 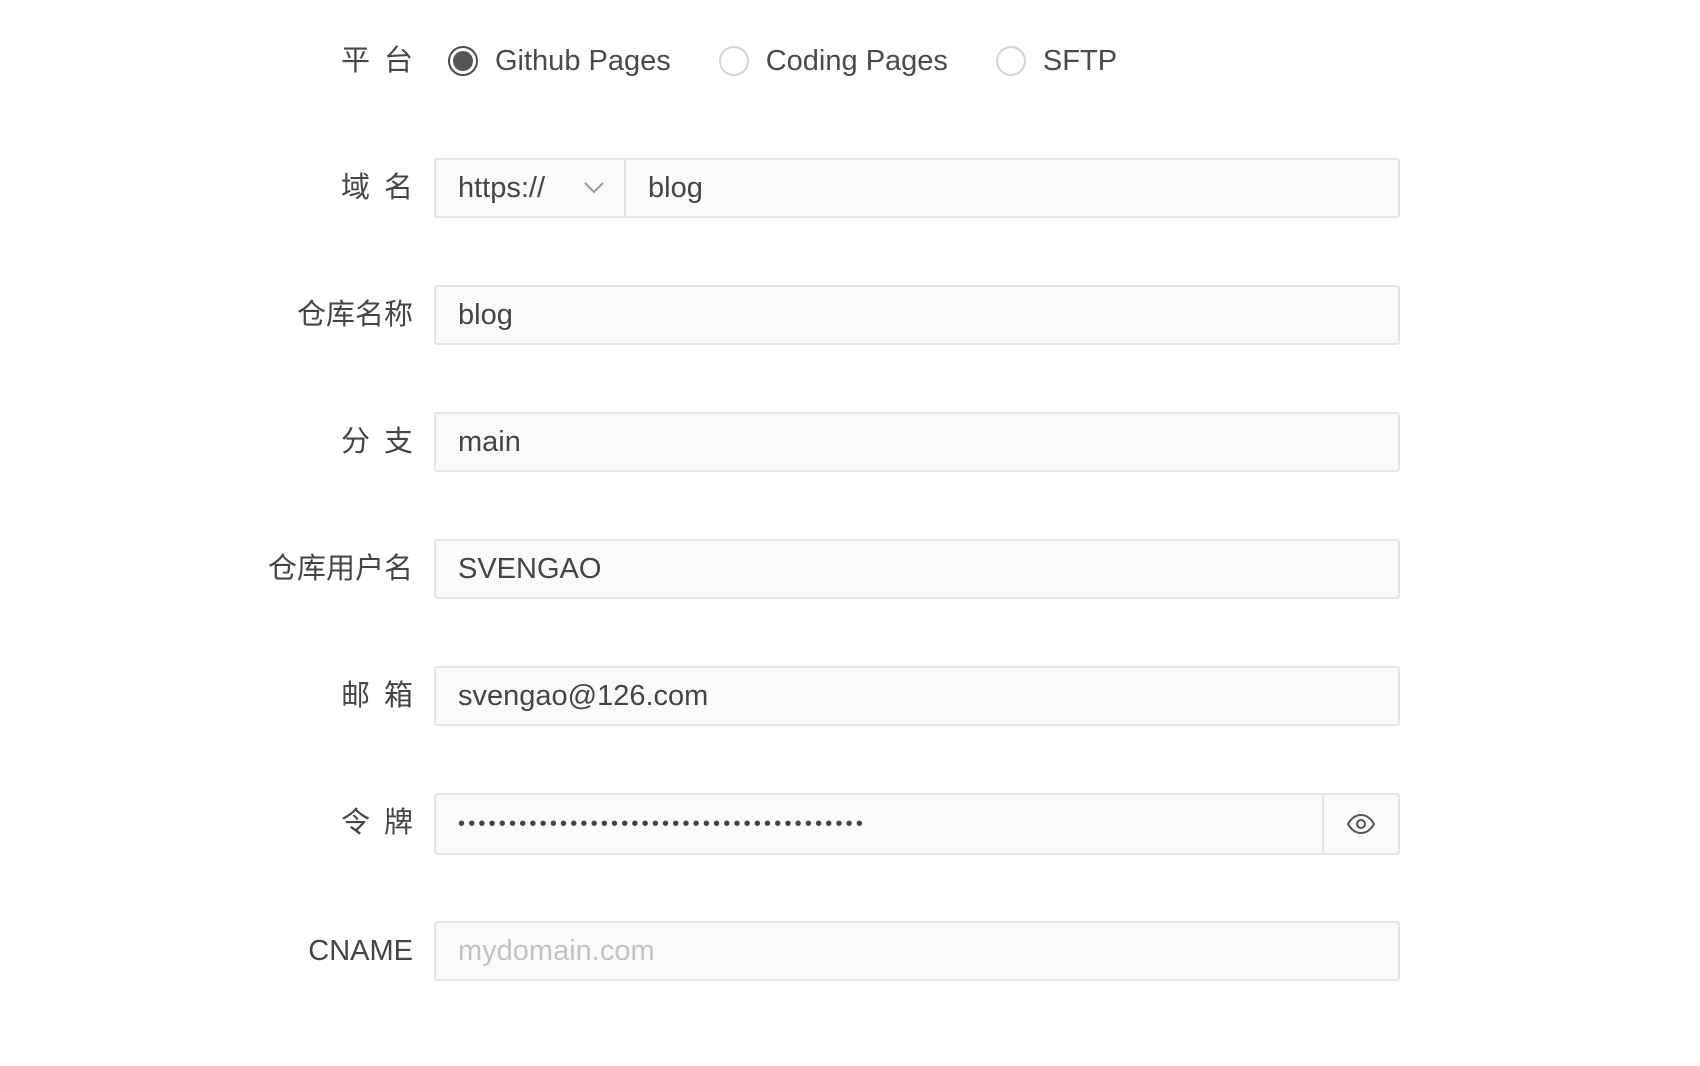 What do you see at coordinates (354, 315) in the screenshot?
I see `repository-label: 仓库名称` at bounding box center [354, 315].